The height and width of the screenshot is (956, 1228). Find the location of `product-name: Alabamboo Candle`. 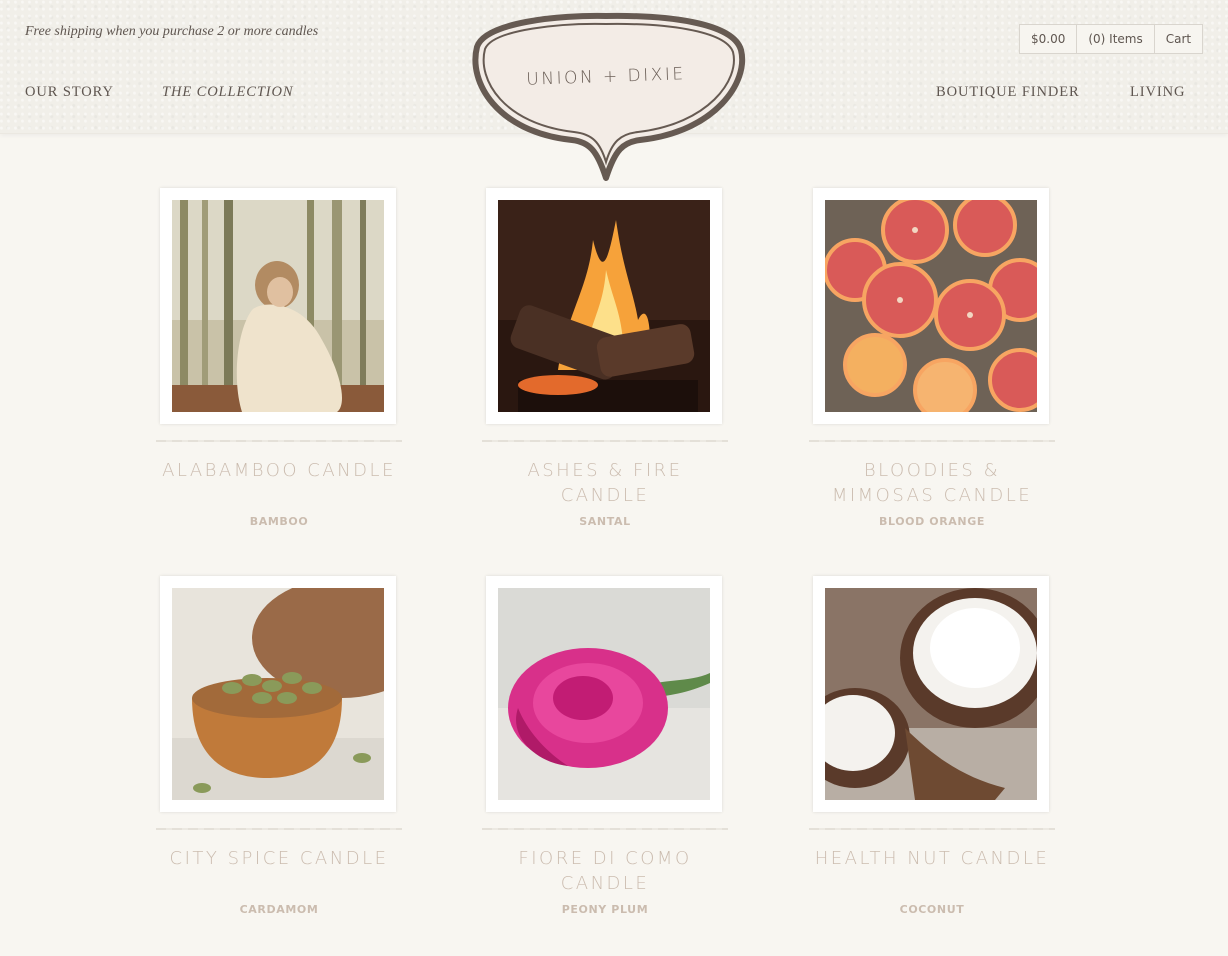

product-name: Alabamboo Candle is located at coordinates (279, 470).